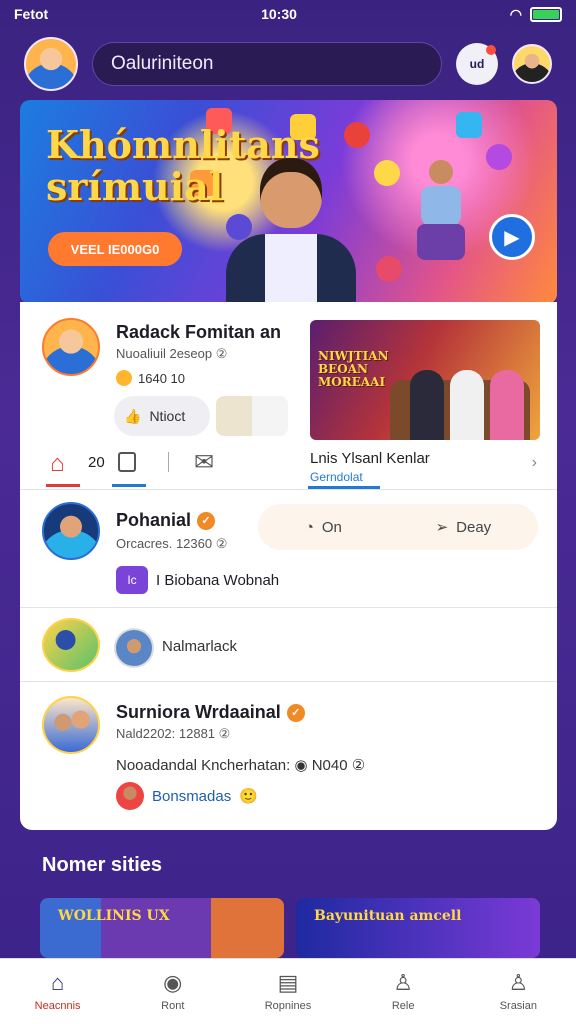 The width and height of the screenshot is (576, 1024). I want to click on search-text: Oaluriniteon, so click(162, 63).